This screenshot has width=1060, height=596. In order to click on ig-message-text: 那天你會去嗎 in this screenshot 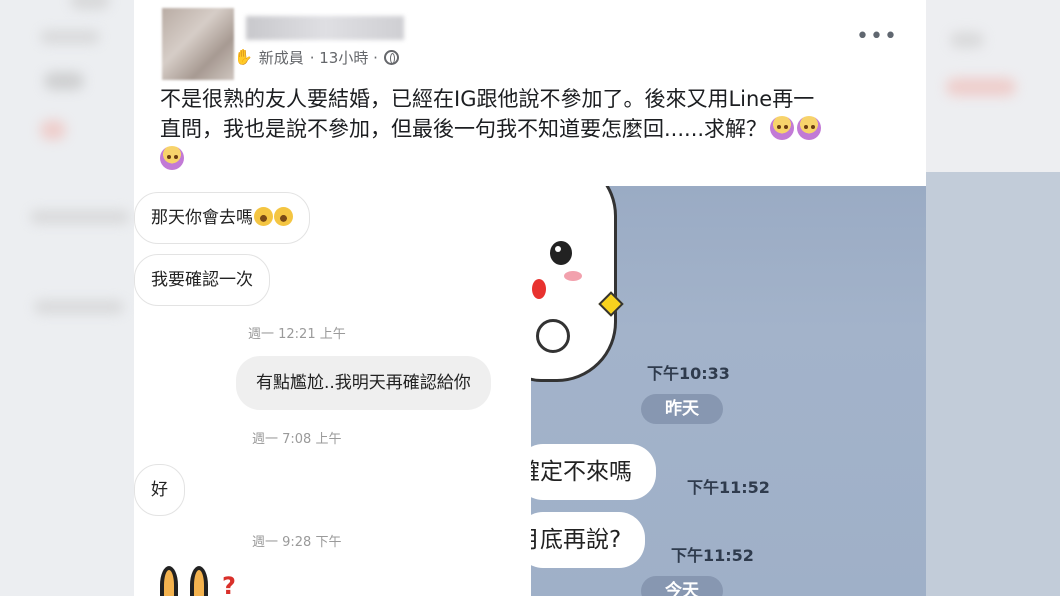, I will do `click(202, 218)`.